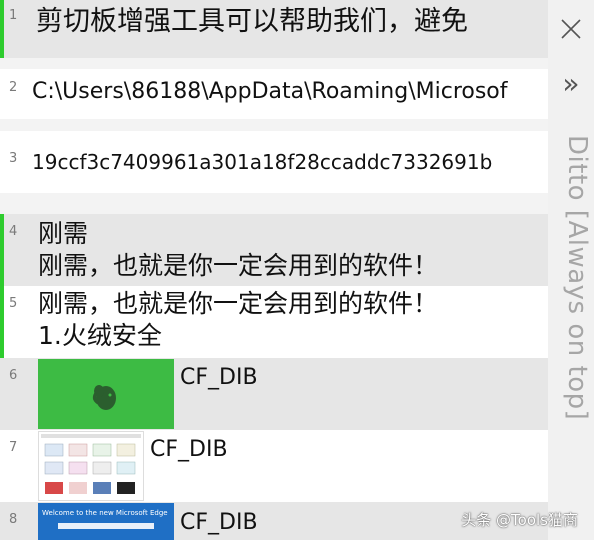 The height and width of the screenshot is (540, 594). What do you see at coordinates (519, 520) in the screenshot?
I see `watermark: 头条 @Tools猫商` at bounding box center [519, 520].